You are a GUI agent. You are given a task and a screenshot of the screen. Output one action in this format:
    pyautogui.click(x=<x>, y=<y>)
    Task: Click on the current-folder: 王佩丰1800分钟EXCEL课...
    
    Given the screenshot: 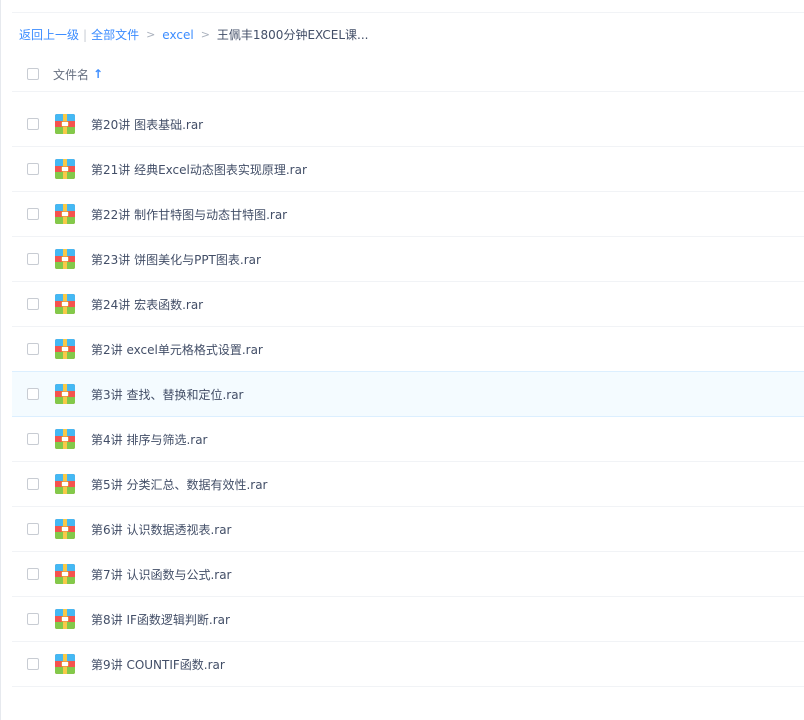 What is the action you would take?
    pyautogui.click(x=292, y=35)
    